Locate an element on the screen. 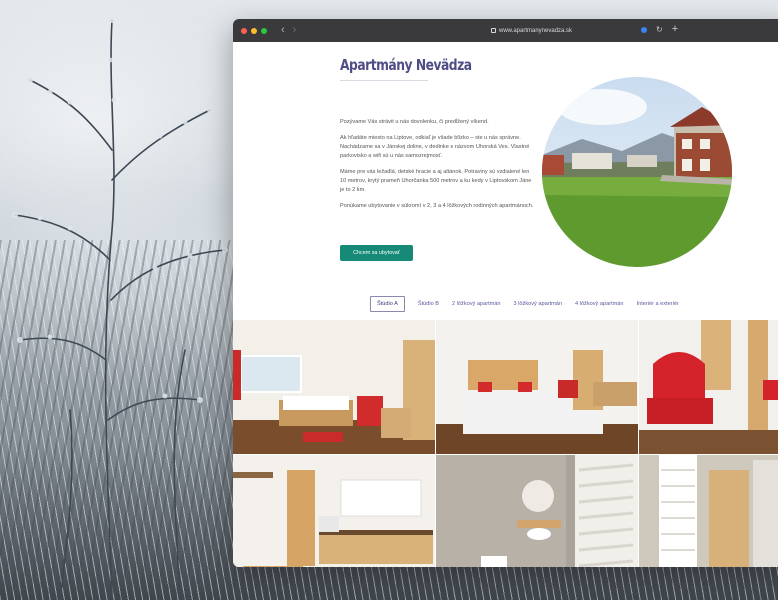 Image resolution: width=778 pixels, height=600 pixels. house-exterior-photo is located at coordinates (637, 172).